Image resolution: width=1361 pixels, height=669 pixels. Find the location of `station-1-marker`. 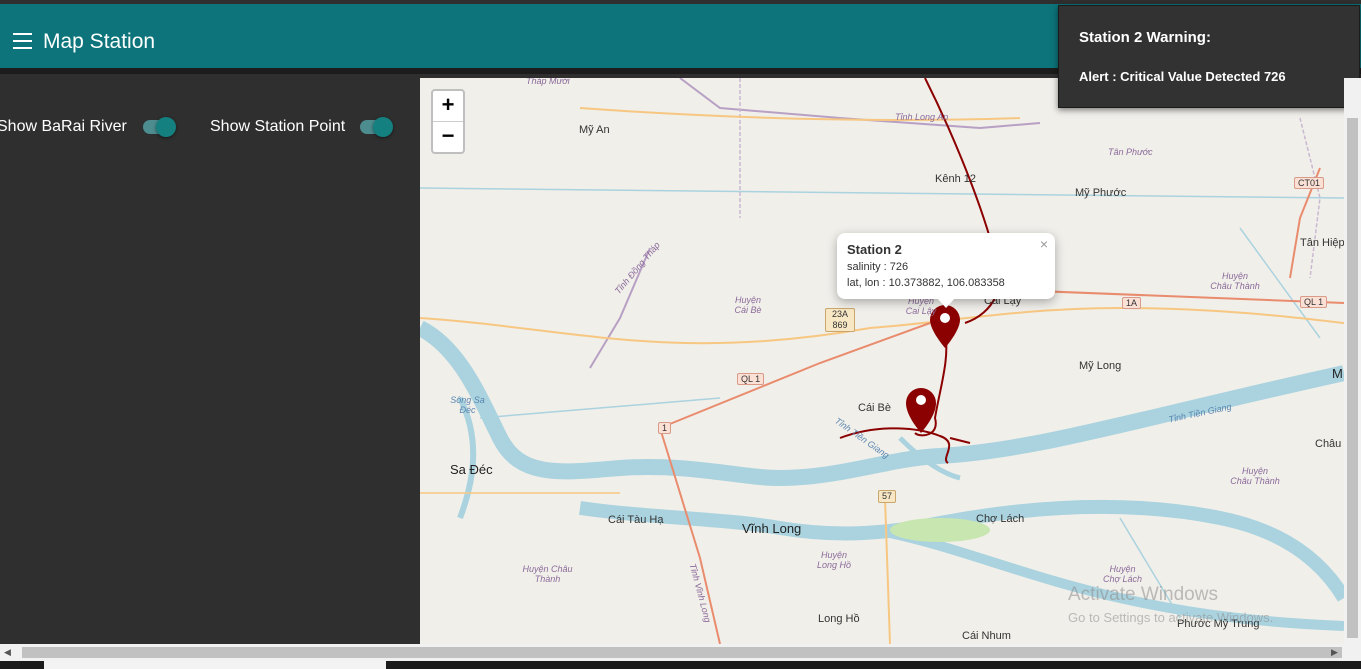

station-1-marker is located at coordinates (921, 410).